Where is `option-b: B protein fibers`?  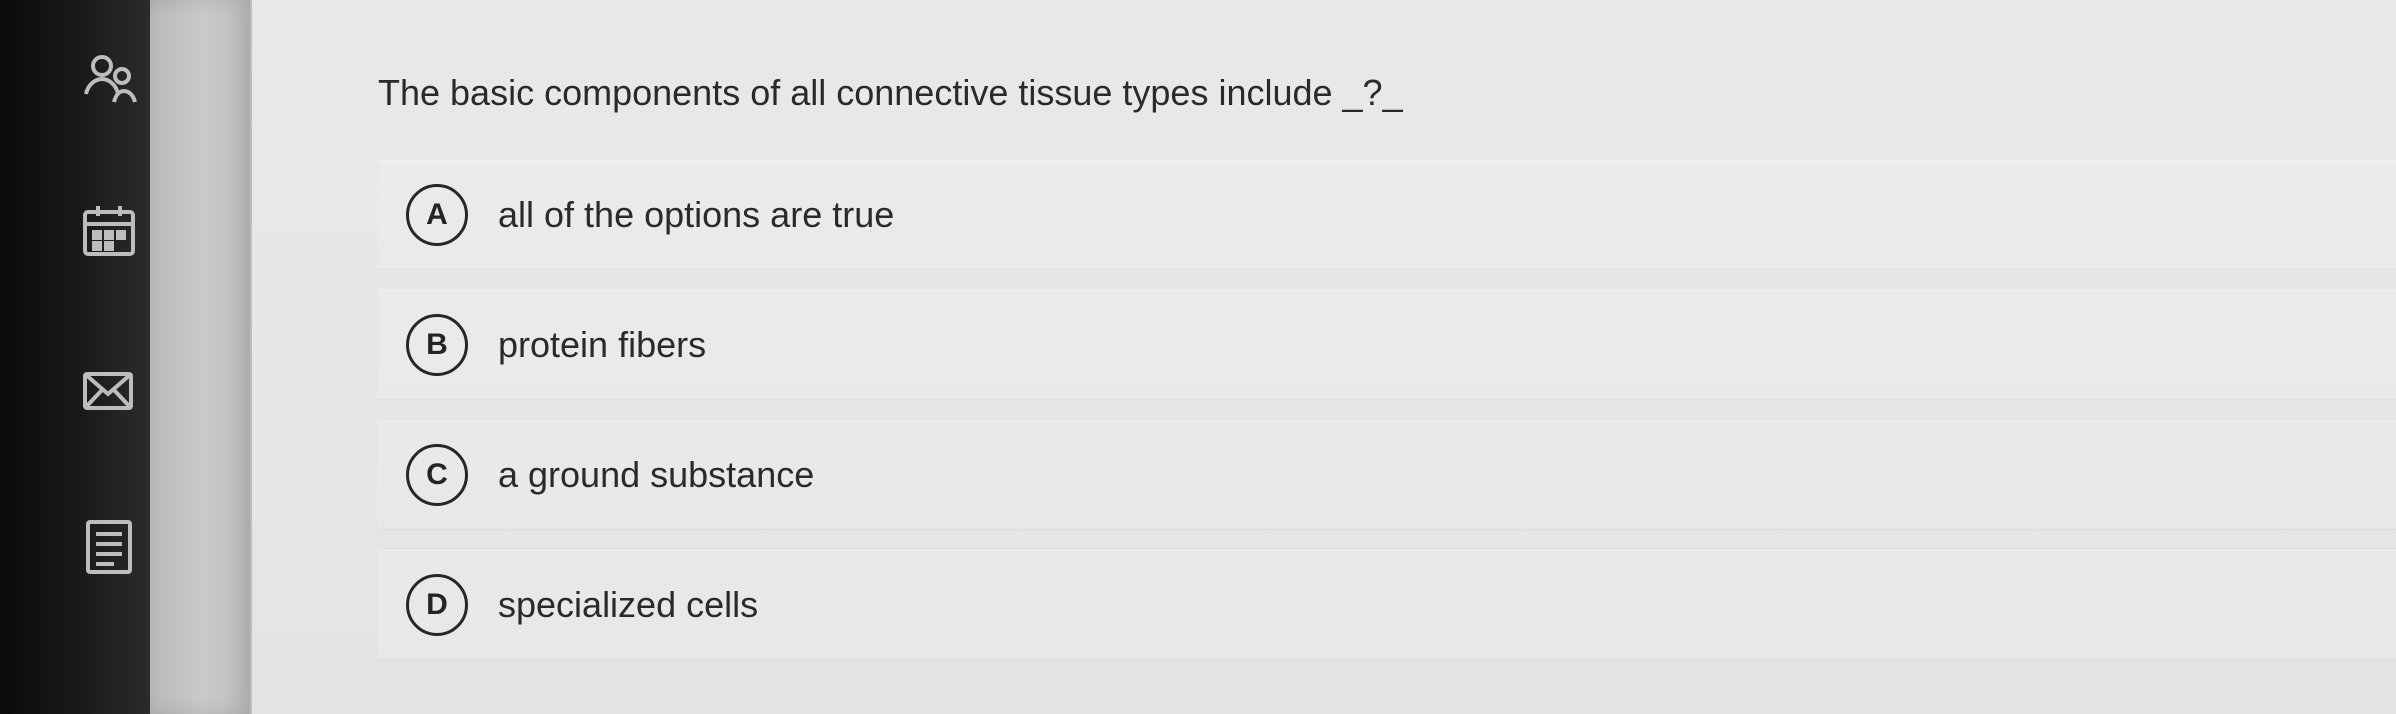
option-b: B protein fibers is located at coordinates (1387, 345).